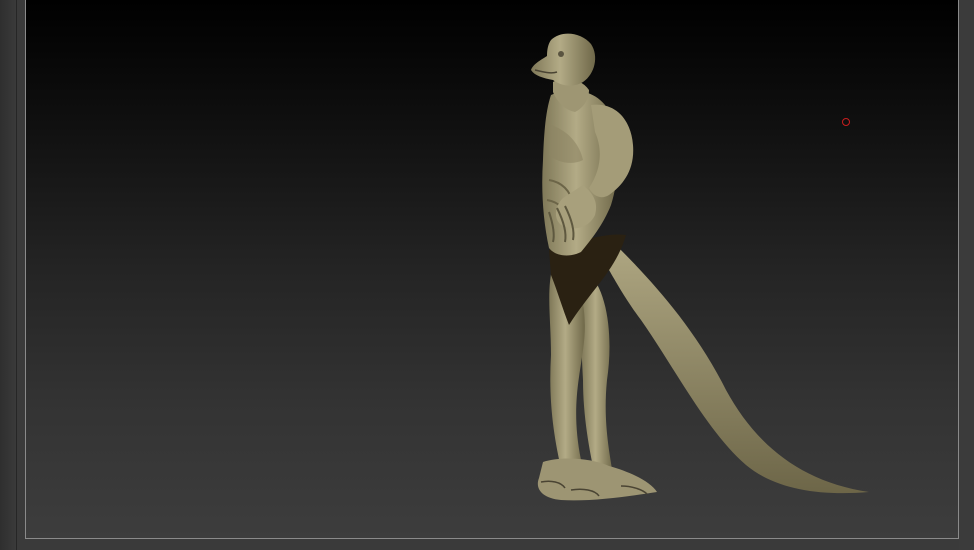 This screenshot has height=550, width=974. I want to click on brush-cursor-icon, so click(846, 122).